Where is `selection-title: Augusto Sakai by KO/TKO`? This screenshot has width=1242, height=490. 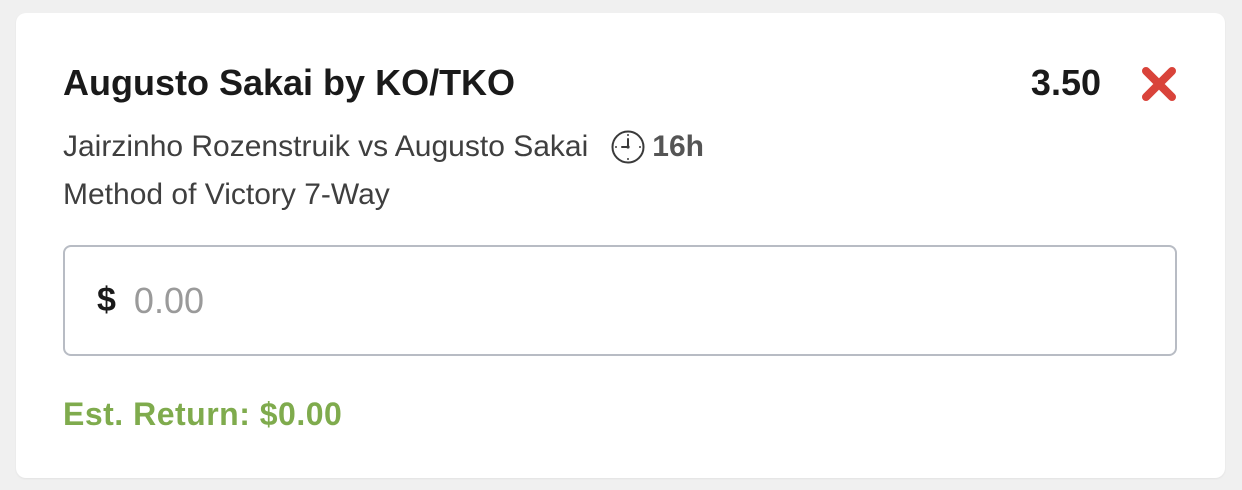
selection-title: Augusto Sakai by KO/TKO is located at coordinates (289, 82).